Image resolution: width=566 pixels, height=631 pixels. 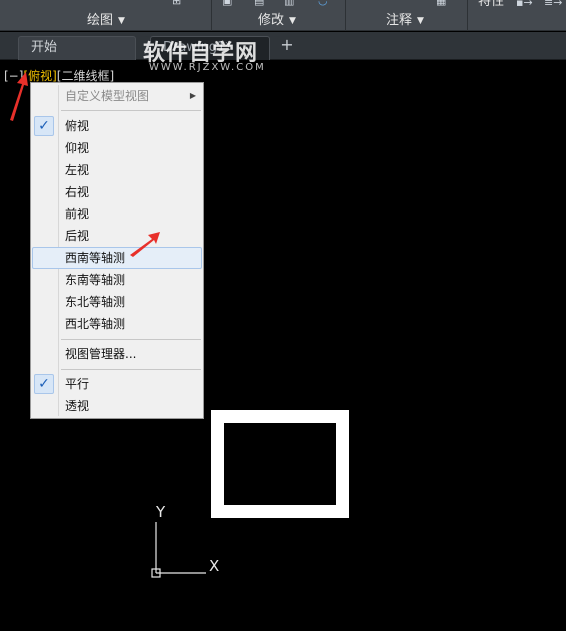 What do you see at coordinates (95, 302) in the screenshot?
I see `menu-item-label: 东北等轴测` at bounding box center [95, 302].